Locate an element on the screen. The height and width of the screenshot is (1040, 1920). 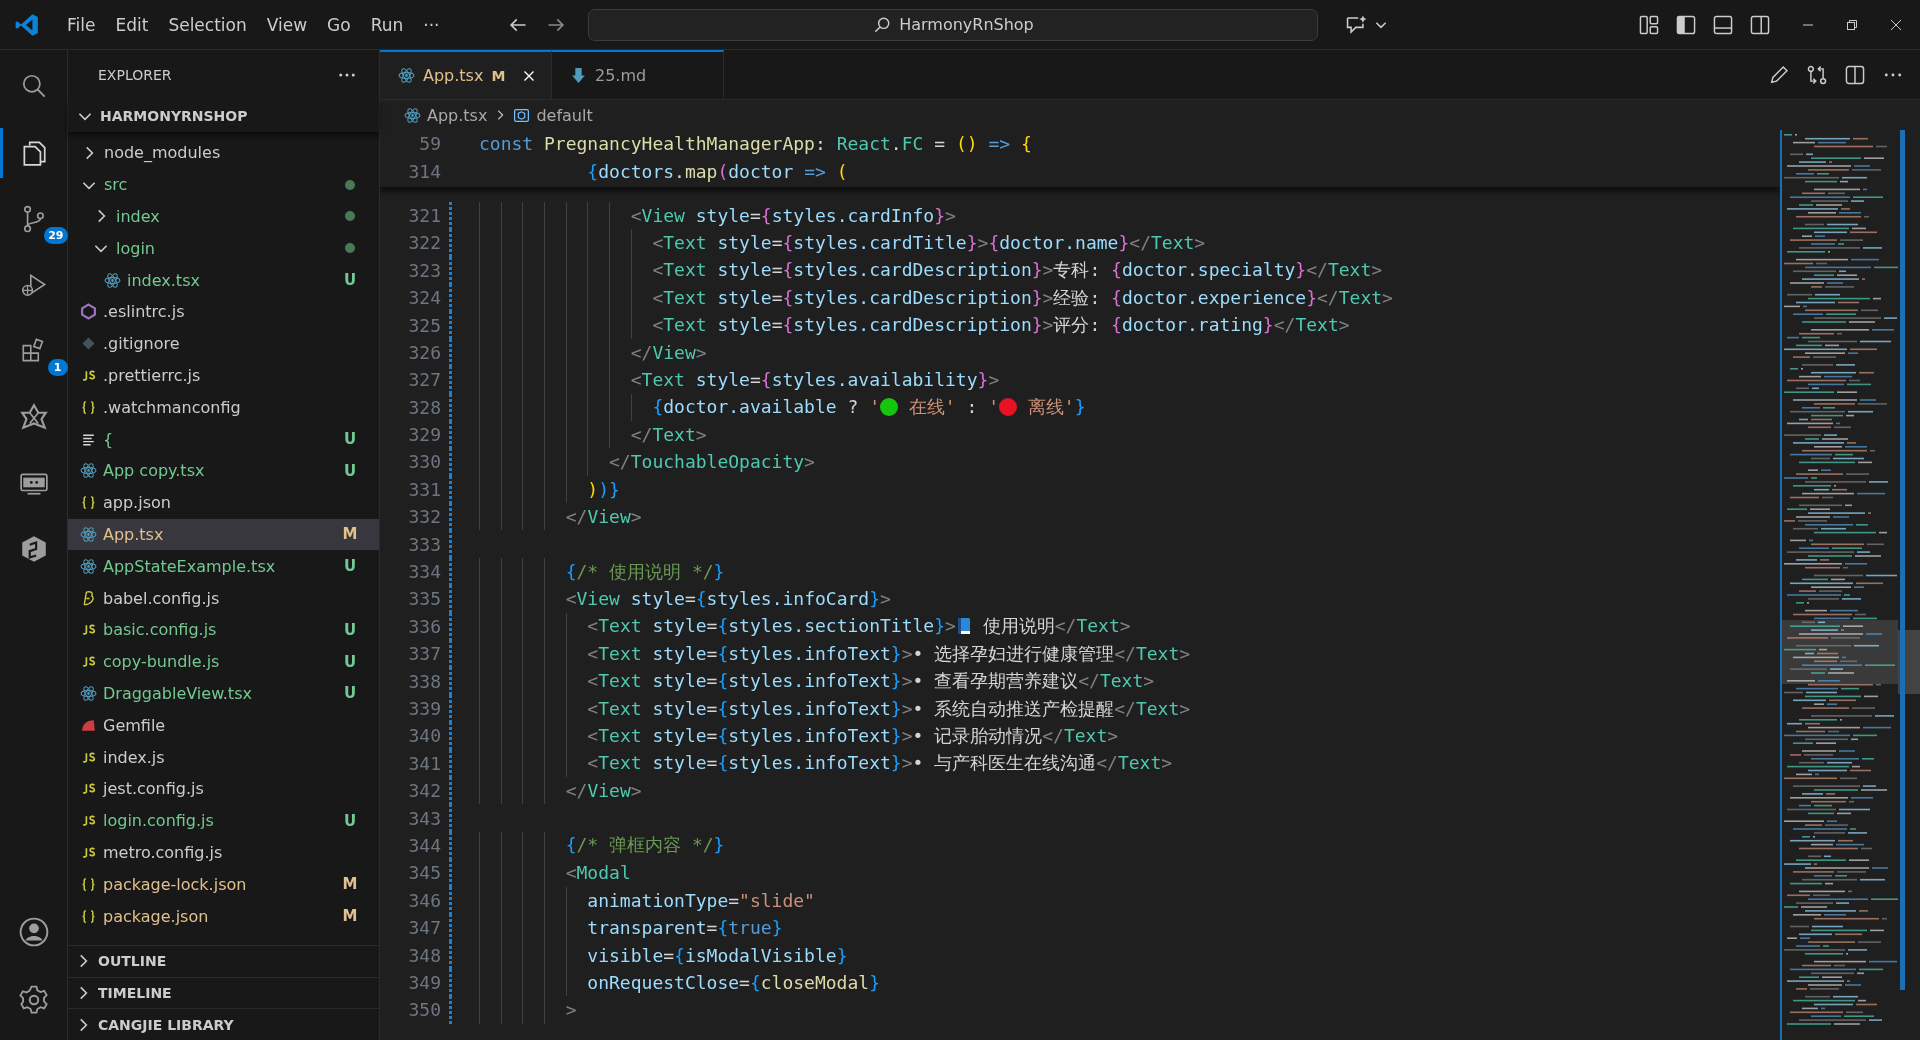
tree-item: metro.config.js is located at coordinates (223, 852).